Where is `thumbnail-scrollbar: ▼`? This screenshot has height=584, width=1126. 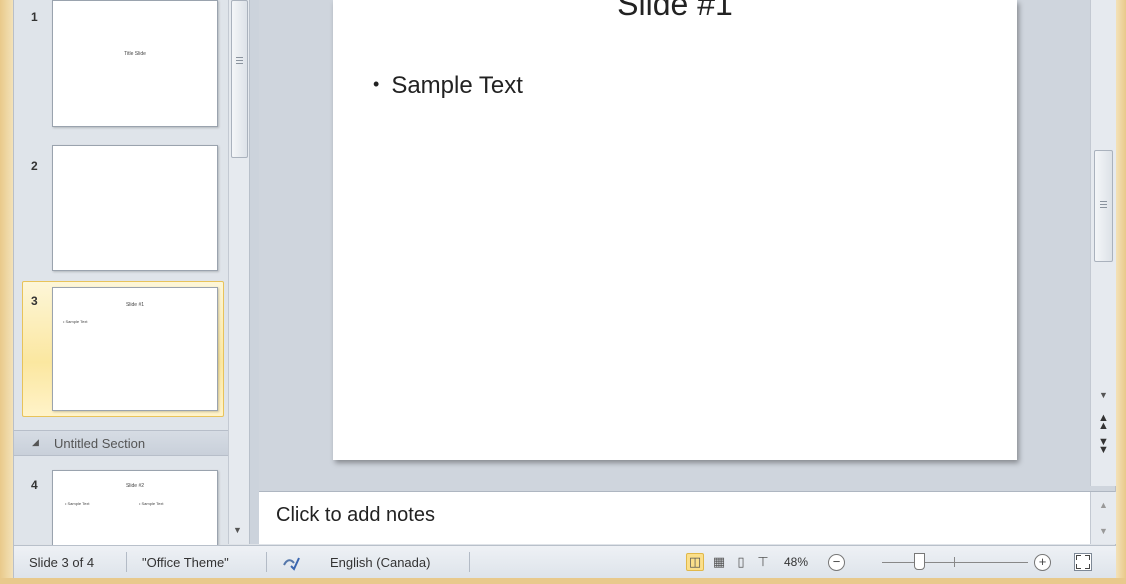 thumbnail-scrollbar: ▼ is located at coordinates (238, 272).